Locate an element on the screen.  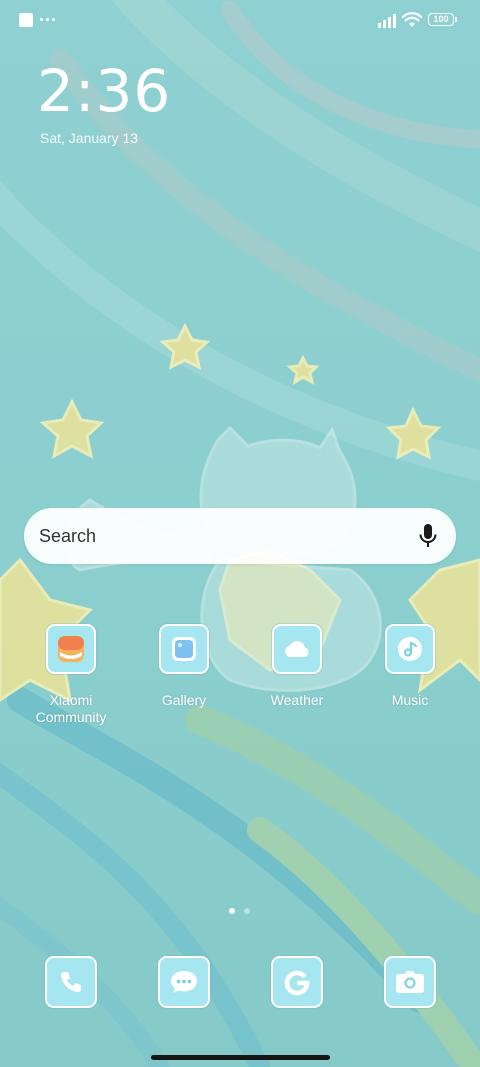
clock-date: Sat, January 13 is located at coordinates (89, 138).